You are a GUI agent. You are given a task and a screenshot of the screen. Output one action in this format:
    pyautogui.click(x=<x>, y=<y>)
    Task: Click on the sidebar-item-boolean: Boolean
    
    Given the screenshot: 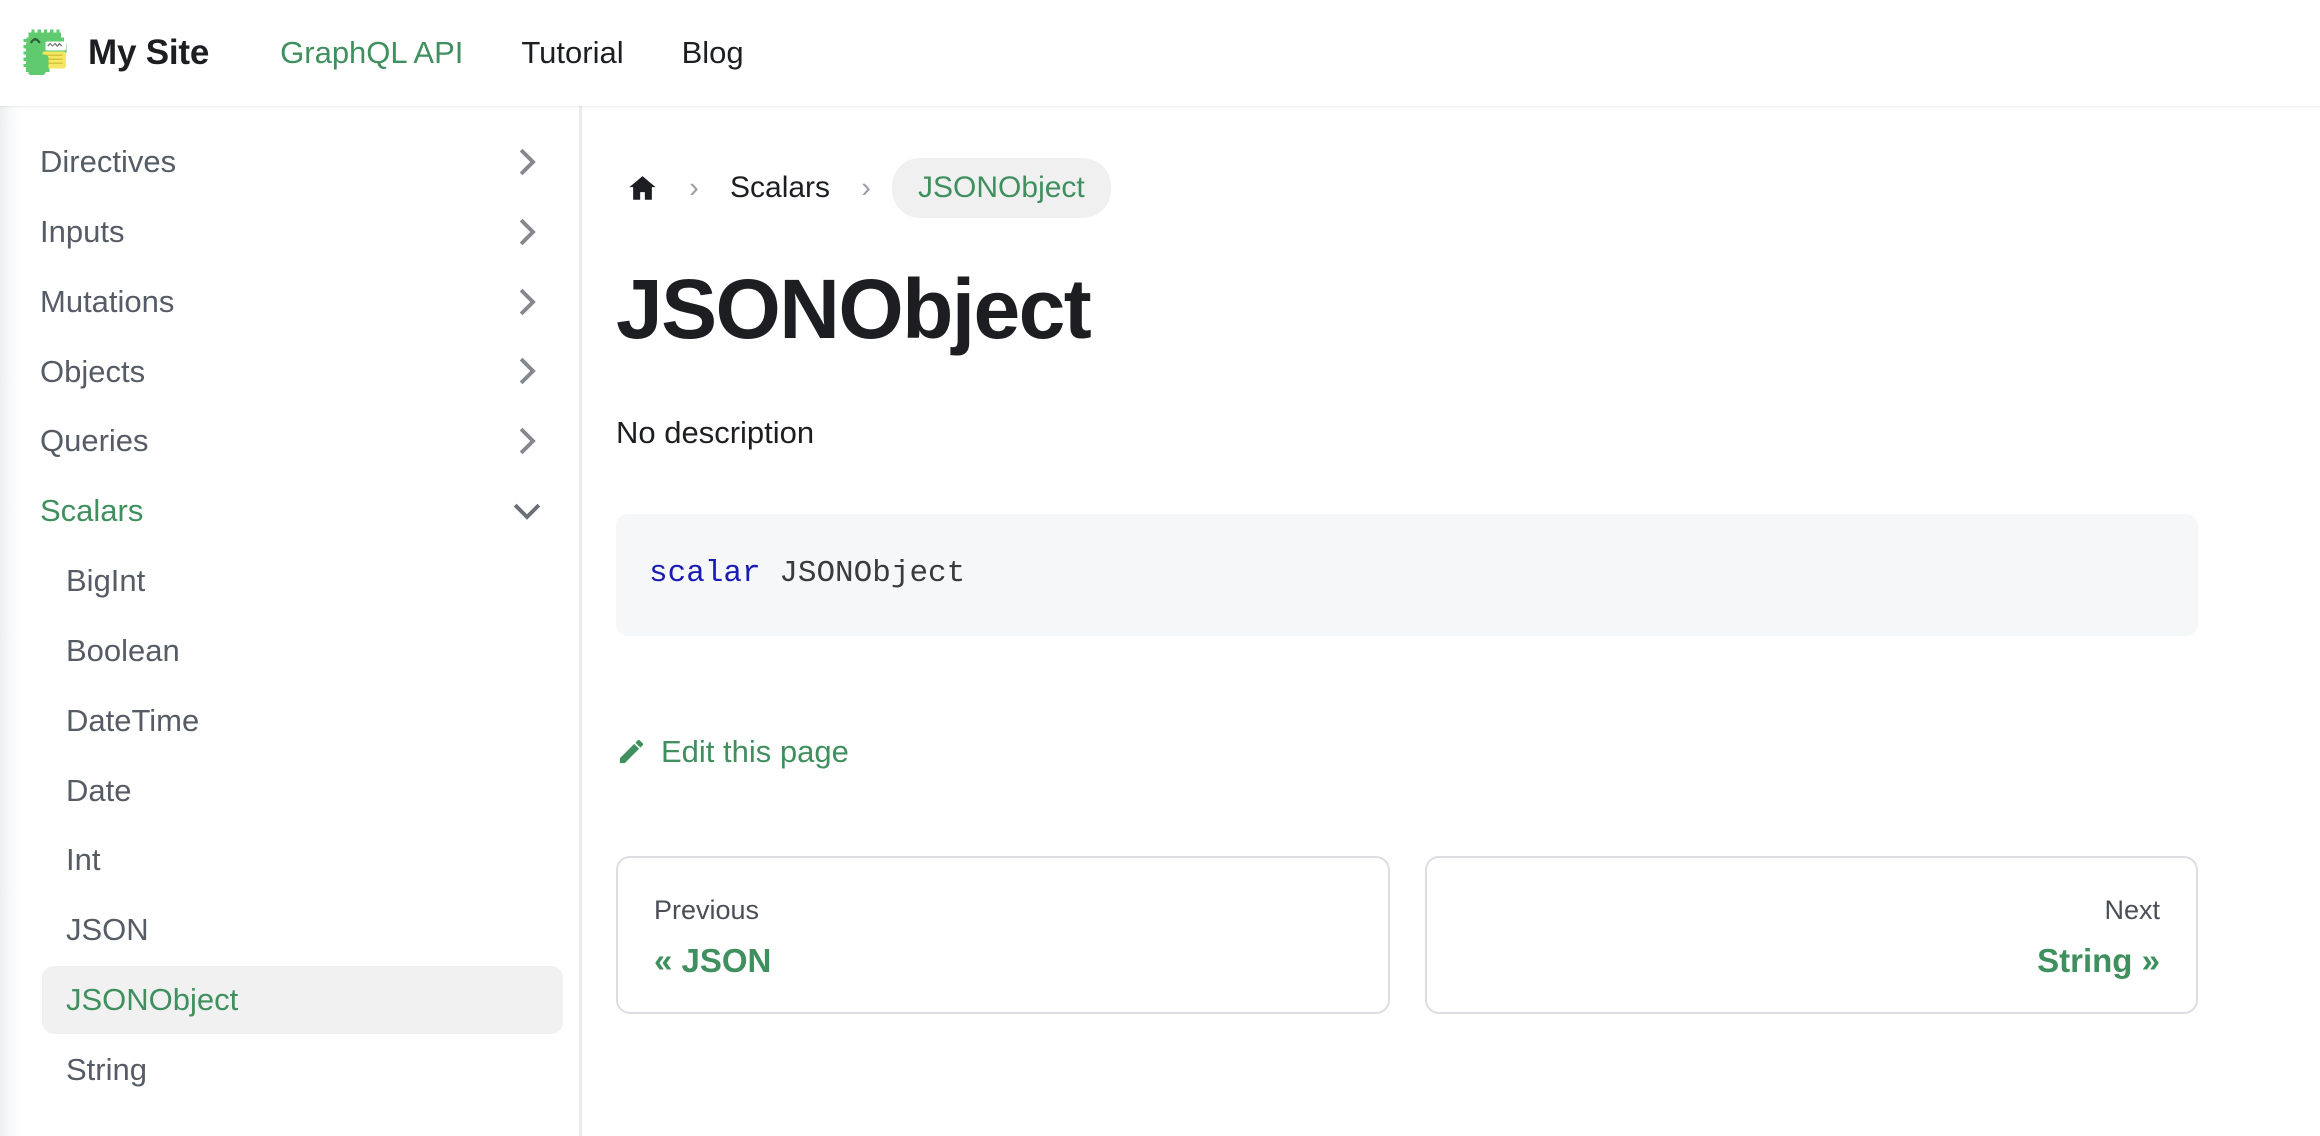 What is the action you would take?
    pyautogui.click(x=302, y=651)
    